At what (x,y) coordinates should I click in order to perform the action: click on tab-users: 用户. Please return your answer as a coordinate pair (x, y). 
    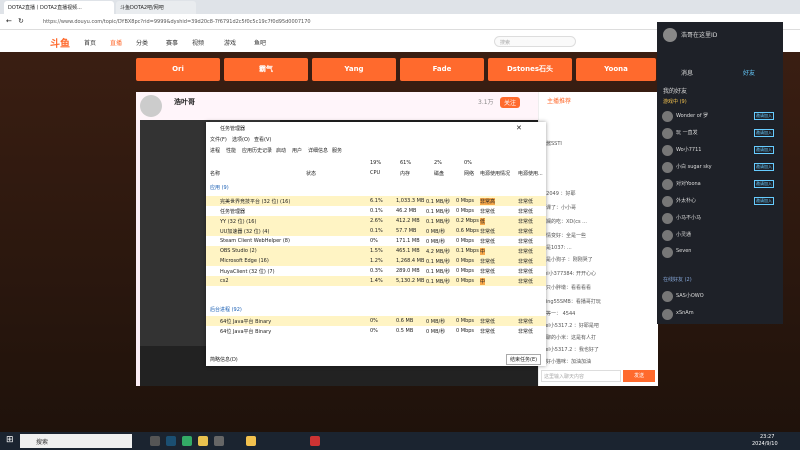
    Looking at the image, I should click on (297, 150).